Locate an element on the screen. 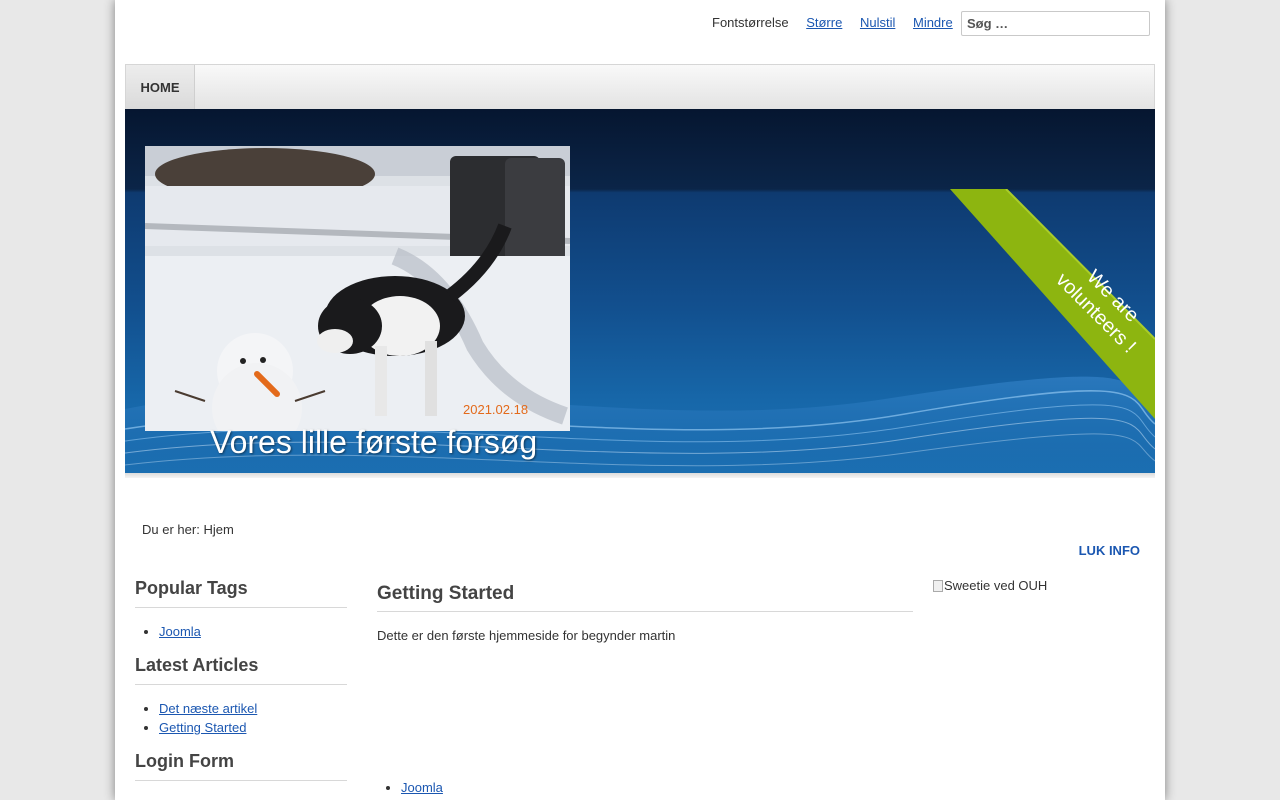  main-nav: HOME is located at coordinates (640, 86).